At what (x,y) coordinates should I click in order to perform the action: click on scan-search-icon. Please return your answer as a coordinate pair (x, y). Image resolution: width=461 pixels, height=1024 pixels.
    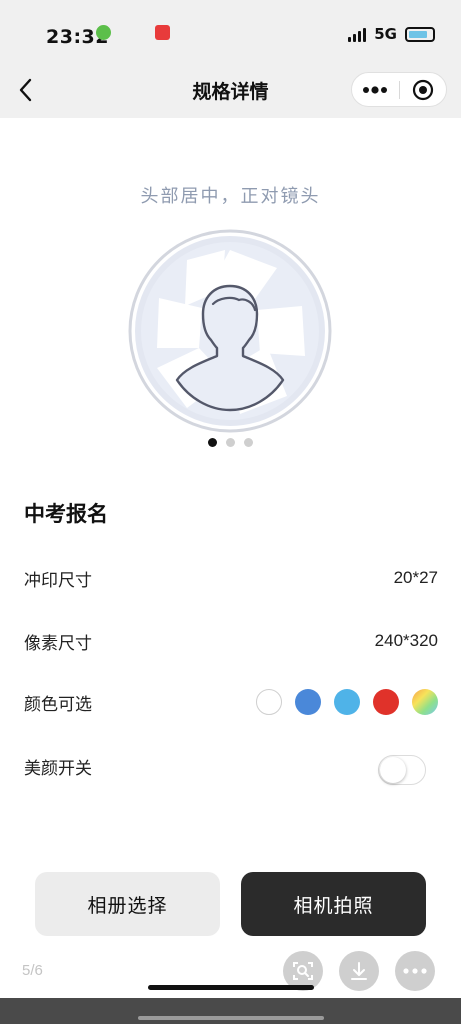
    Looking at the image, I should click on (303, 971).